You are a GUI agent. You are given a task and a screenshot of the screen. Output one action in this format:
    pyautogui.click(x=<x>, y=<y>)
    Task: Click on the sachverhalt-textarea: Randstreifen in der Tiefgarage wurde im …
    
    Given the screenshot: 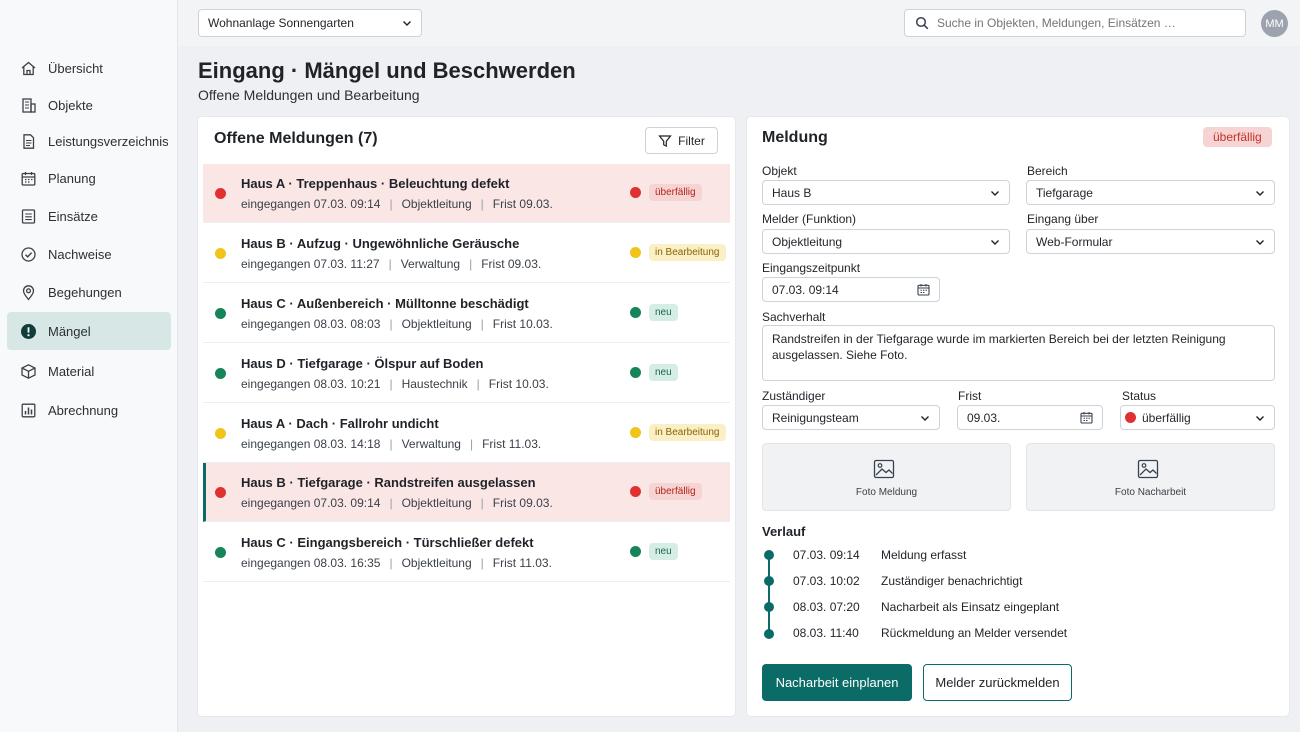 What is the action you would take?
    pyautogui.click(x=1018, y=353)
    